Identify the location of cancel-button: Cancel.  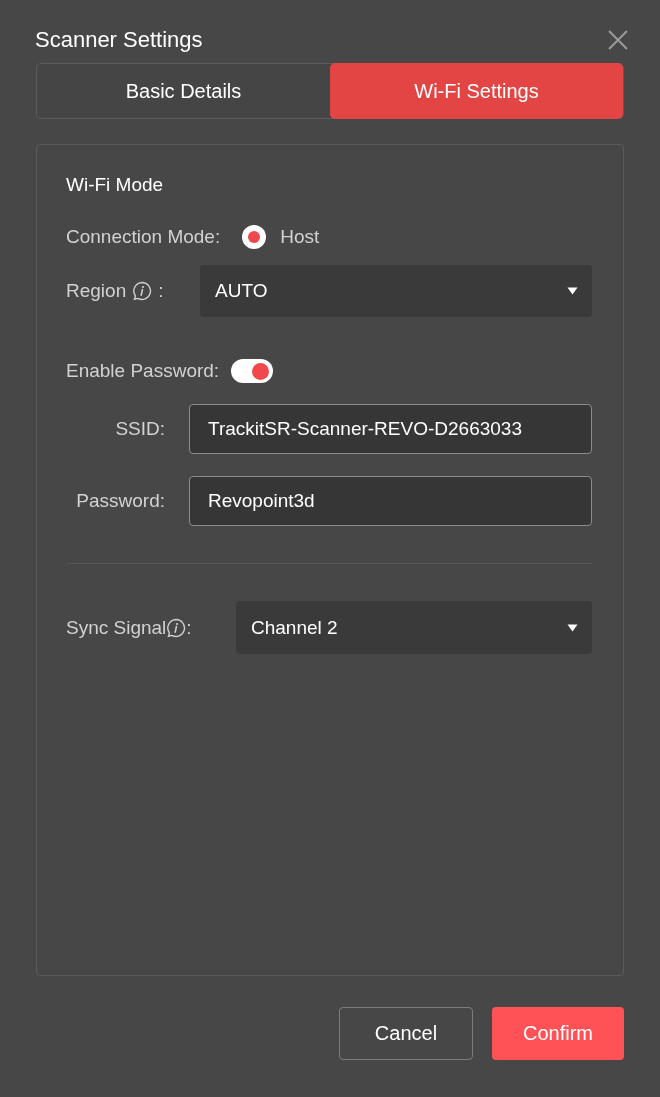
(406, 1033).